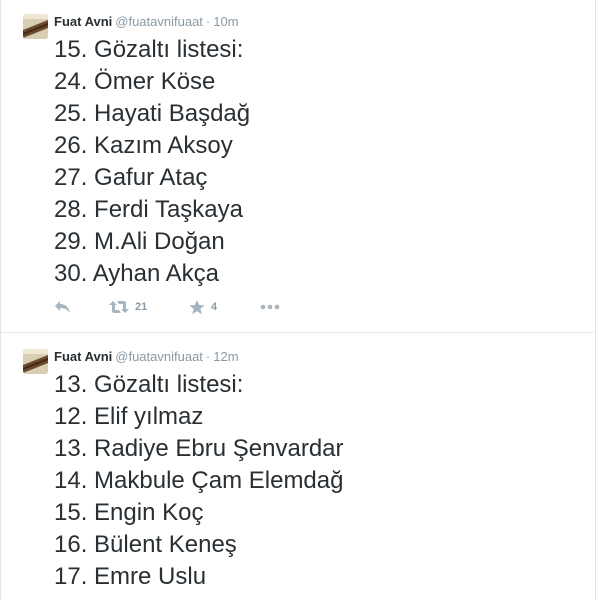 The height and width of the screenshot is (600, 596). Describe the element at coordinates (130, 576) in the screenshot. I see `tweet-line: 17. Emre Uslu` at that location.